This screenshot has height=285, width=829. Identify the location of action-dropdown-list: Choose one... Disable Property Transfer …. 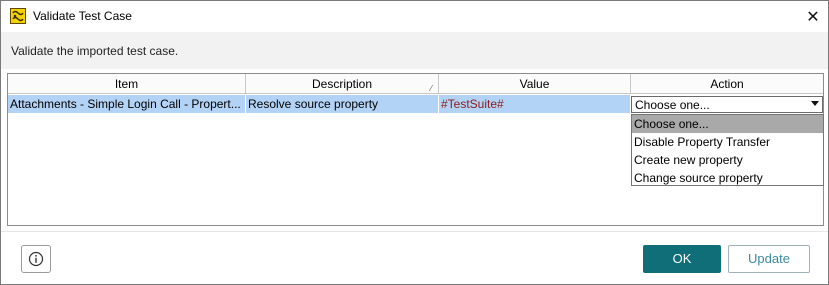
(727, 150).